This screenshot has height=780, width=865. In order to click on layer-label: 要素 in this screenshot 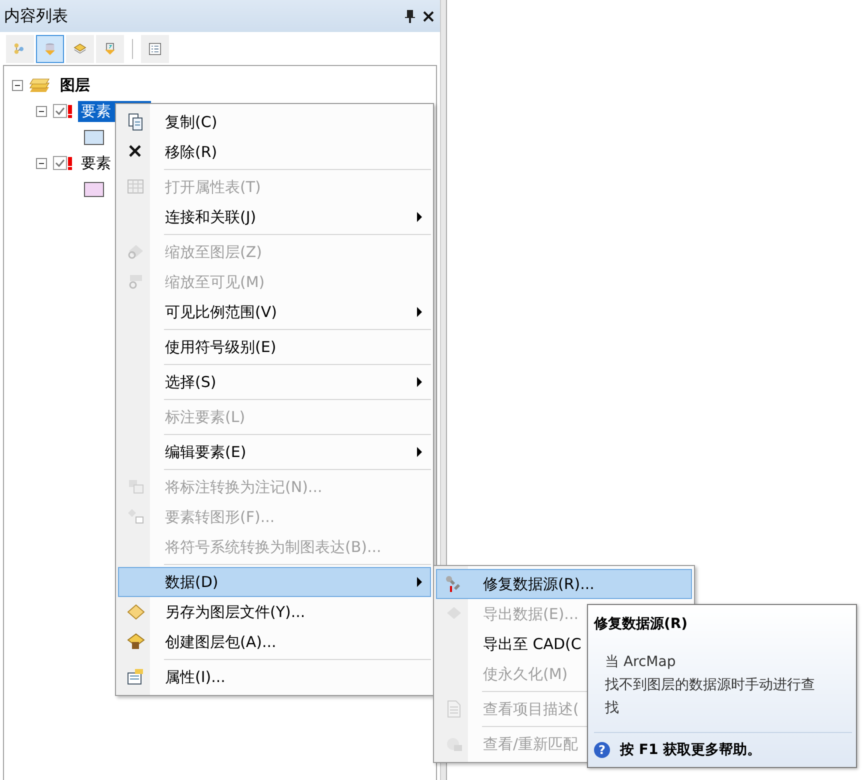, I will do `click(96, 163)`.